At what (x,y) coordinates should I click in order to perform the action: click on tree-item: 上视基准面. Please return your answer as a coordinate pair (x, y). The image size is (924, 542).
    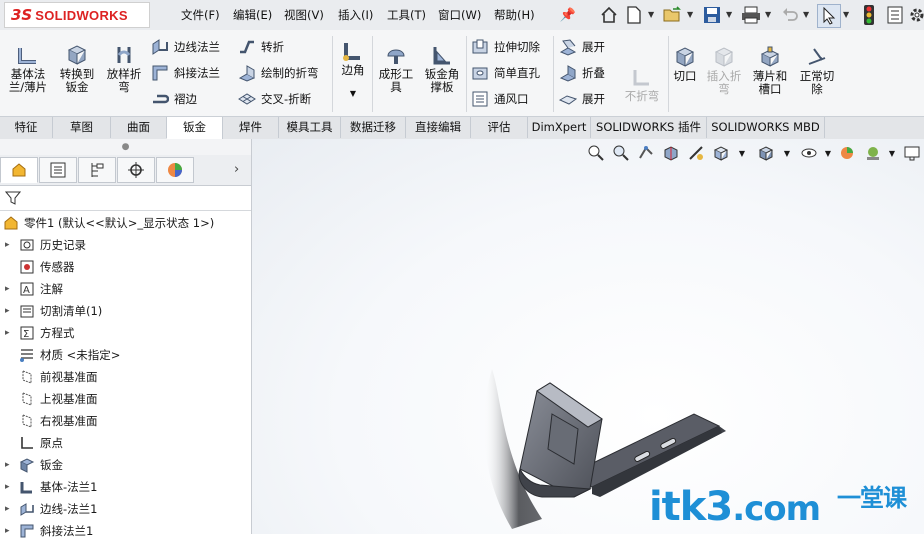
    Looking at the image, I should click on (125, 399).